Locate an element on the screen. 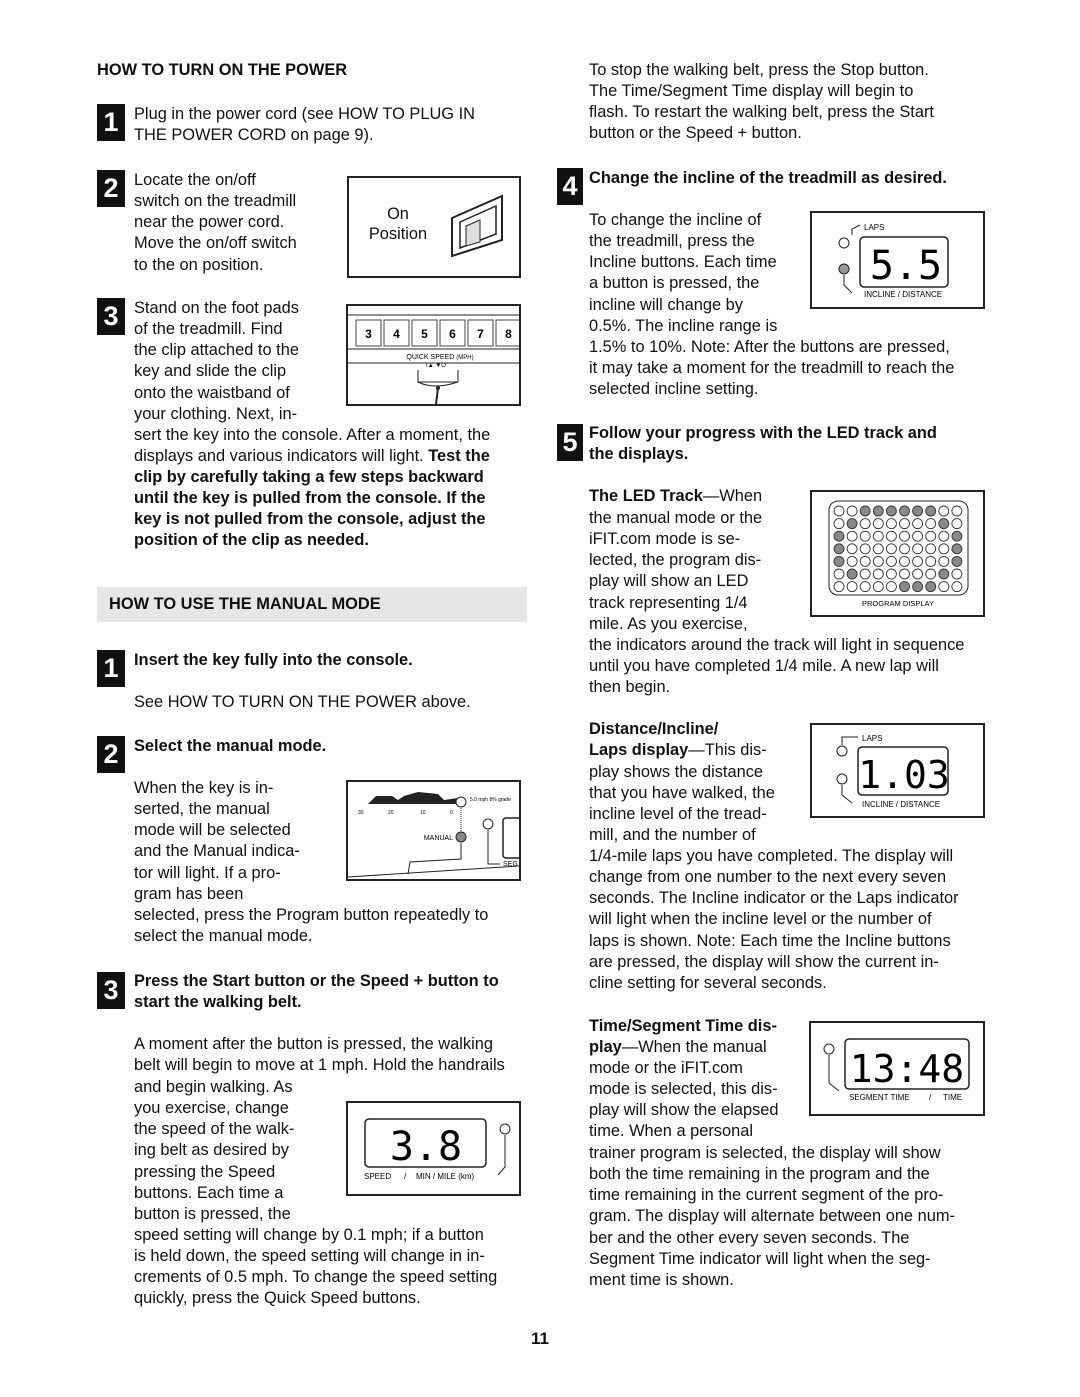 This screenshot has height=1397, width=1080. quick-speed-figure: QUICK SPEED (MPH) I▲ ▼O 3 4 5 6 7 8 is located at coordinates (434, 355).